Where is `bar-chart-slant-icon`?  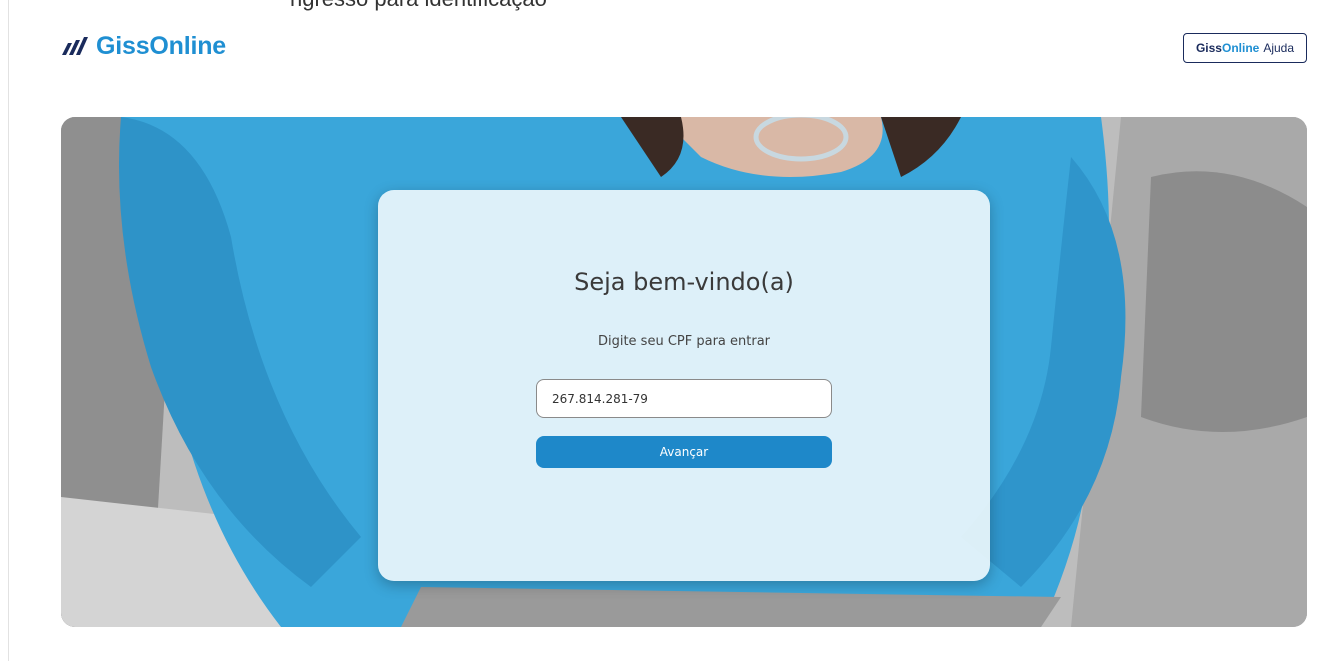 bar-chart-slant-icon is located at coordinates (75, 46).